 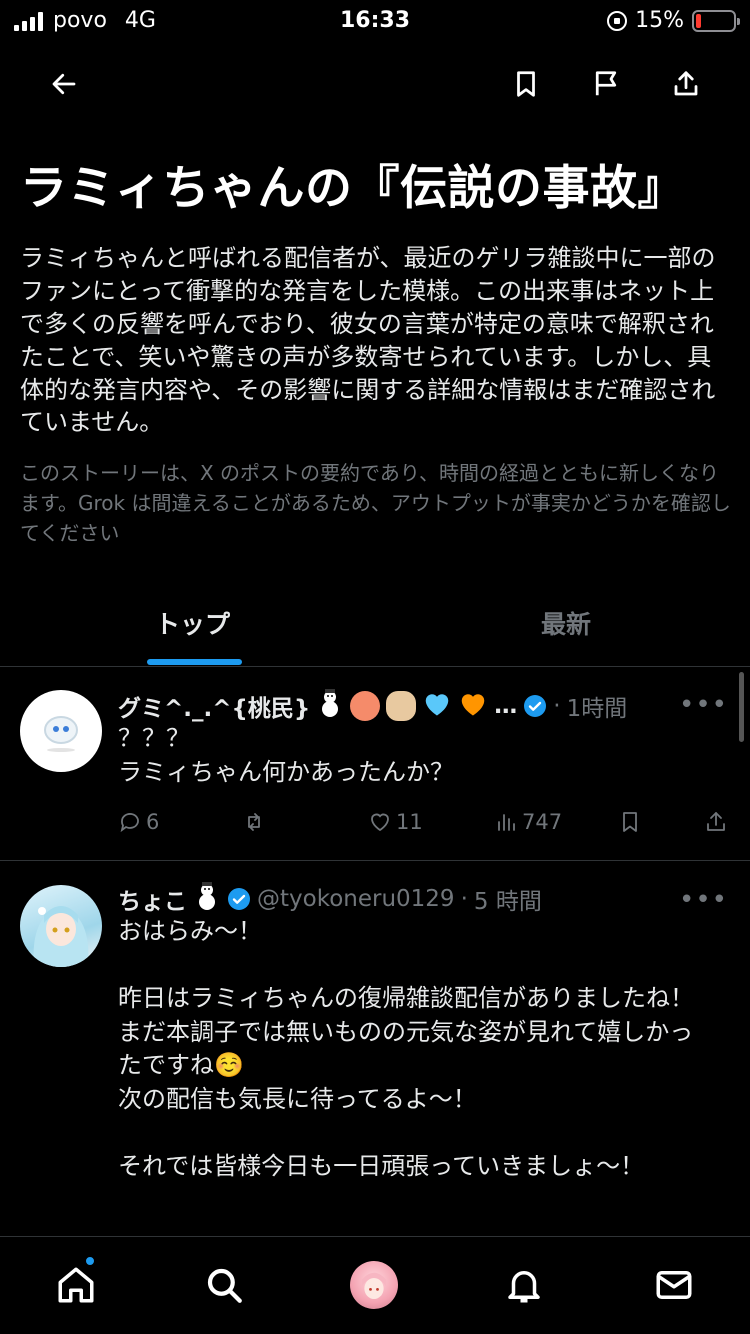 I want to click on status-bar: povo 4G 16:33 15%, so click(x=375, y=21).